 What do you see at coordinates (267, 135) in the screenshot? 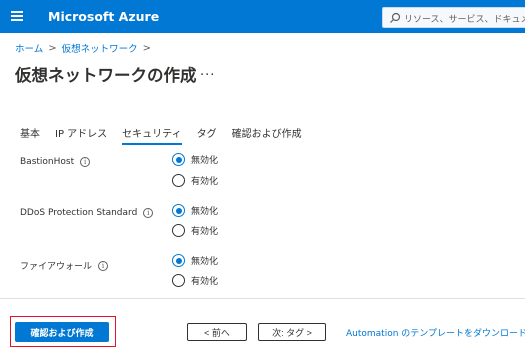
I see `tab-review-create: 確認および作成` at bounding box center [267, 135].